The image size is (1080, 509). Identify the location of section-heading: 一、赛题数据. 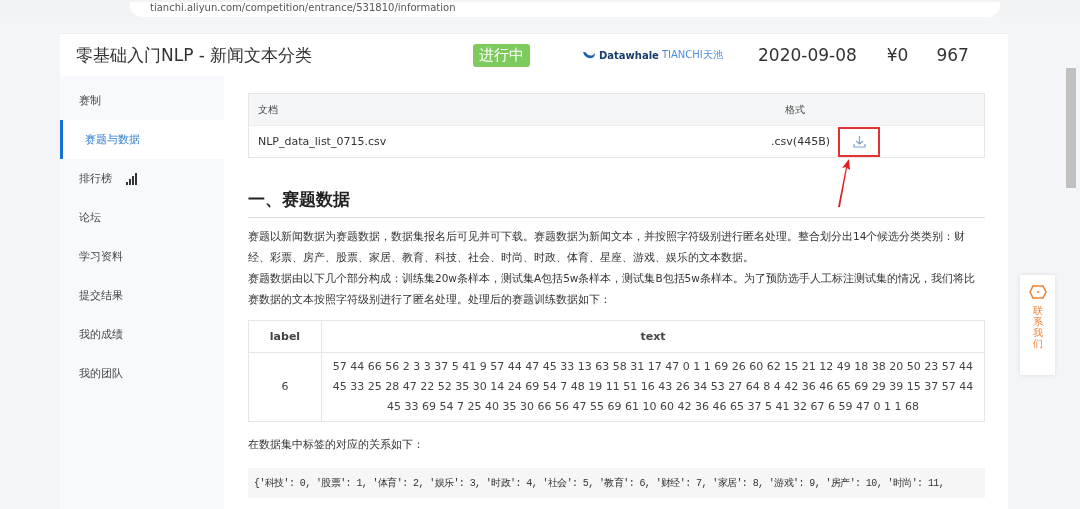
(616, 203).